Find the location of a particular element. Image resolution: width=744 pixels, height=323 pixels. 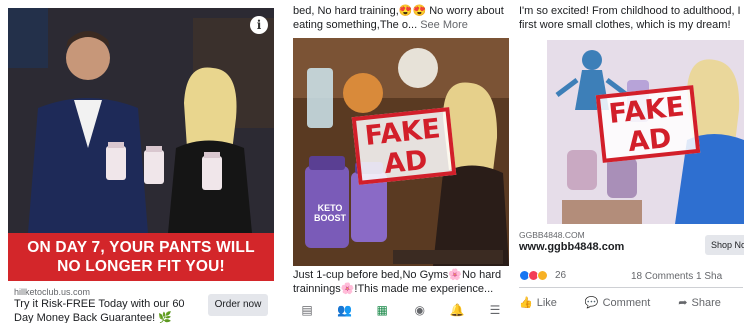

share-label: Share is located at coordinates (706, 302).